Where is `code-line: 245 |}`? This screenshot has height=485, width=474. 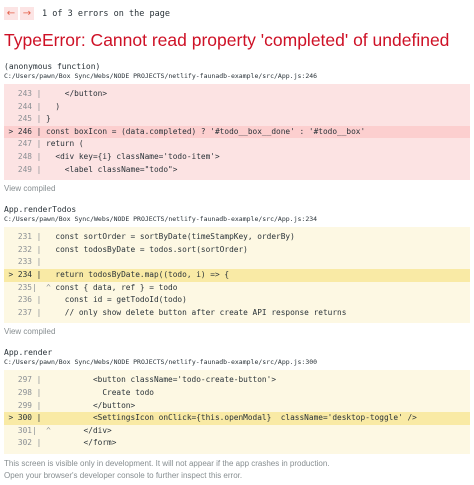
code-line: 245 |} is located at coordinates (237, 119).